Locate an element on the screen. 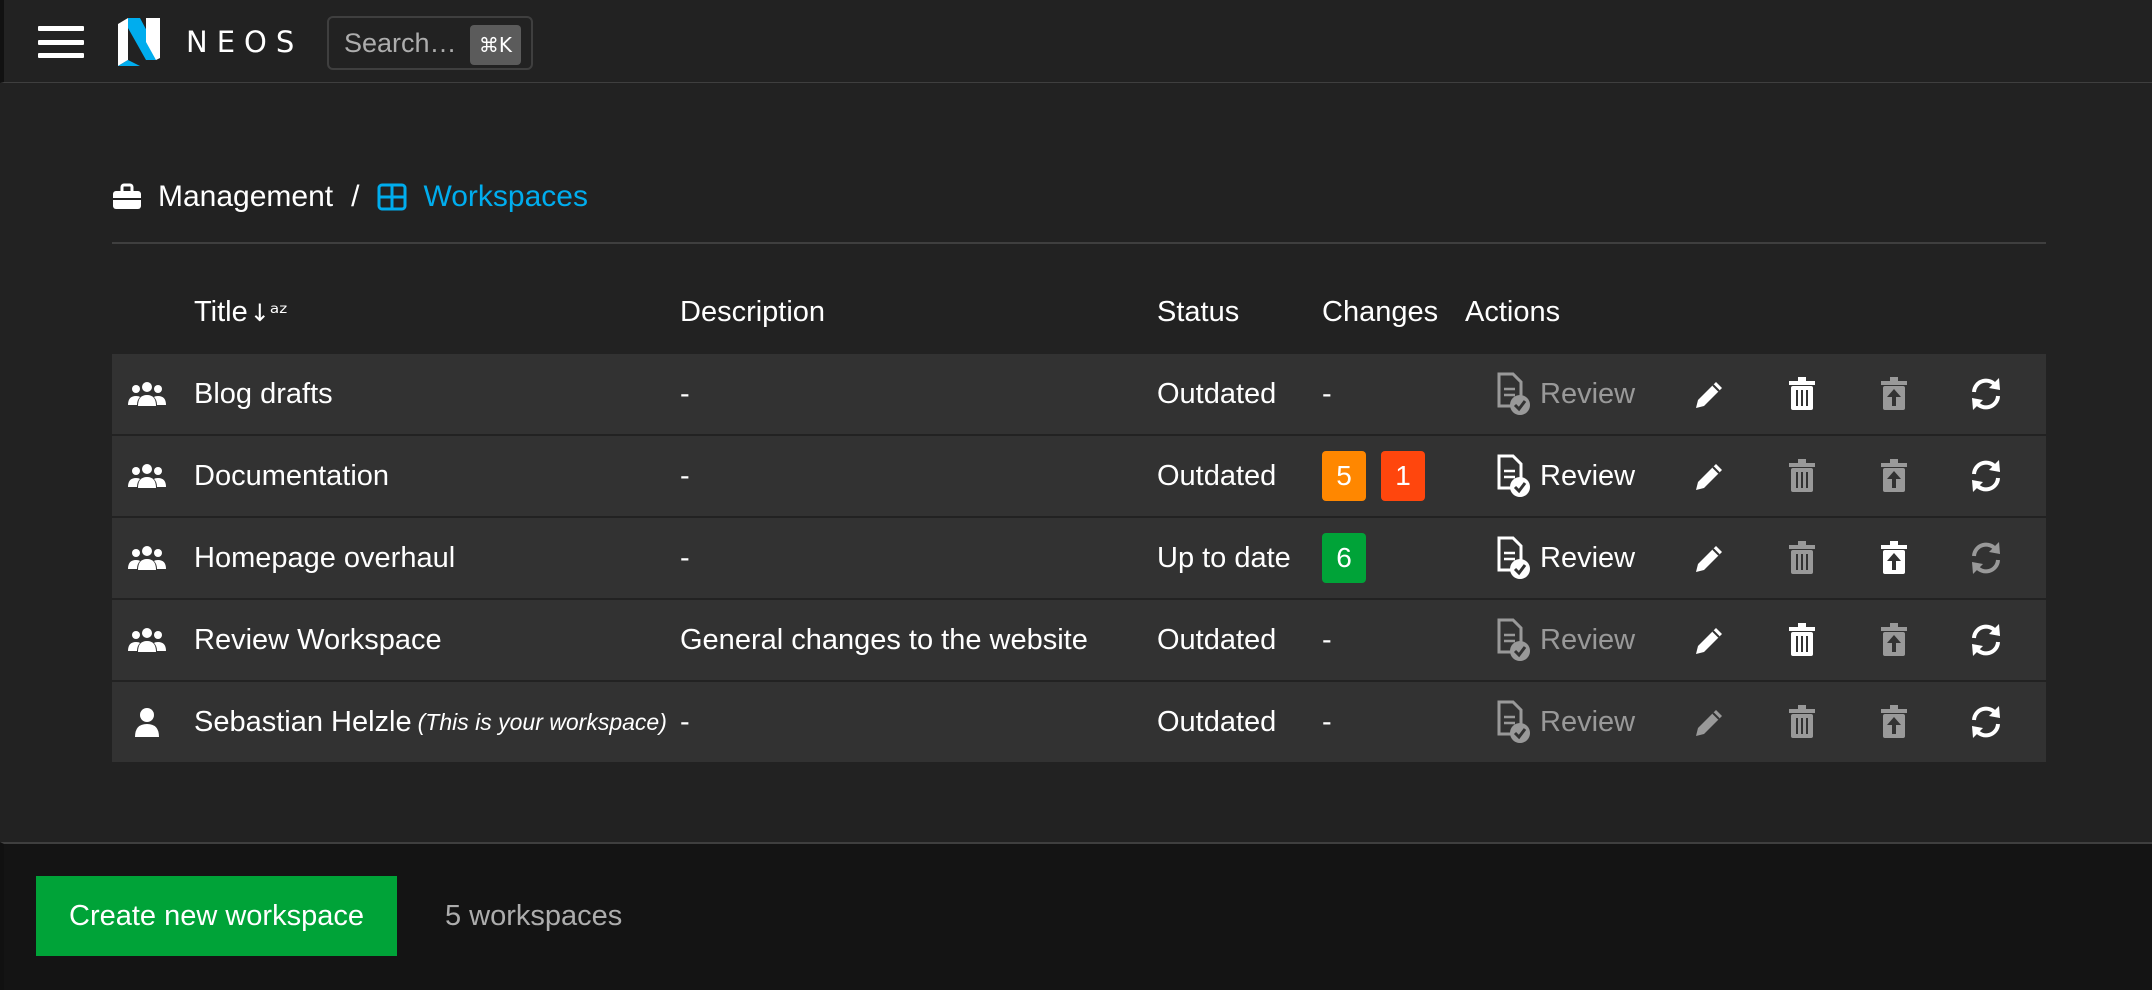 This screenshot has height=990, width=2152. logo-text: NEOS is located at coordinates (245, 42).